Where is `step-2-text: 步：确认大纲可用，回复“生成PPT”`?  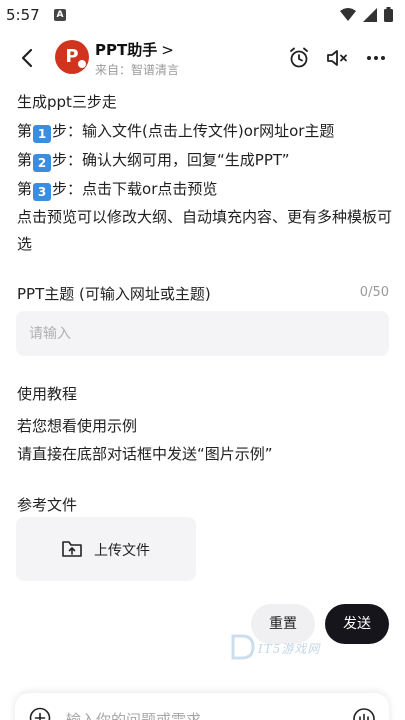 step-2-text: 步：确认大纲可用，回复“生成PPT” is located at coordinates (171, 160).